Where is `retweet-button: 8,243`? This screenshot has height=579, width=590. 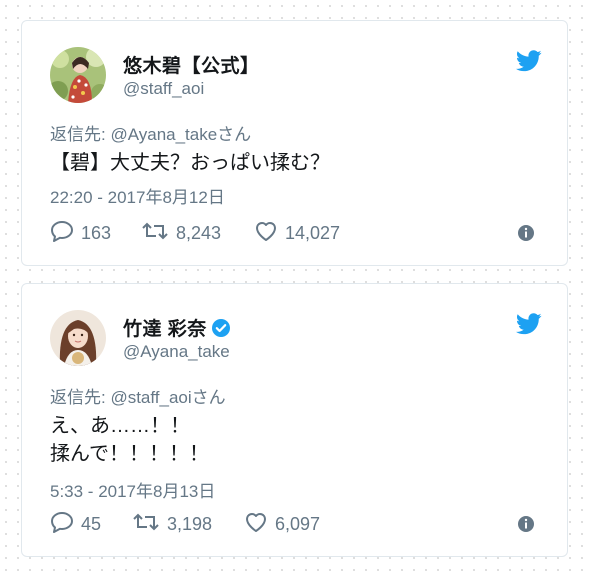 retweet-button: 8,243 is located at coordinates (181, 233).